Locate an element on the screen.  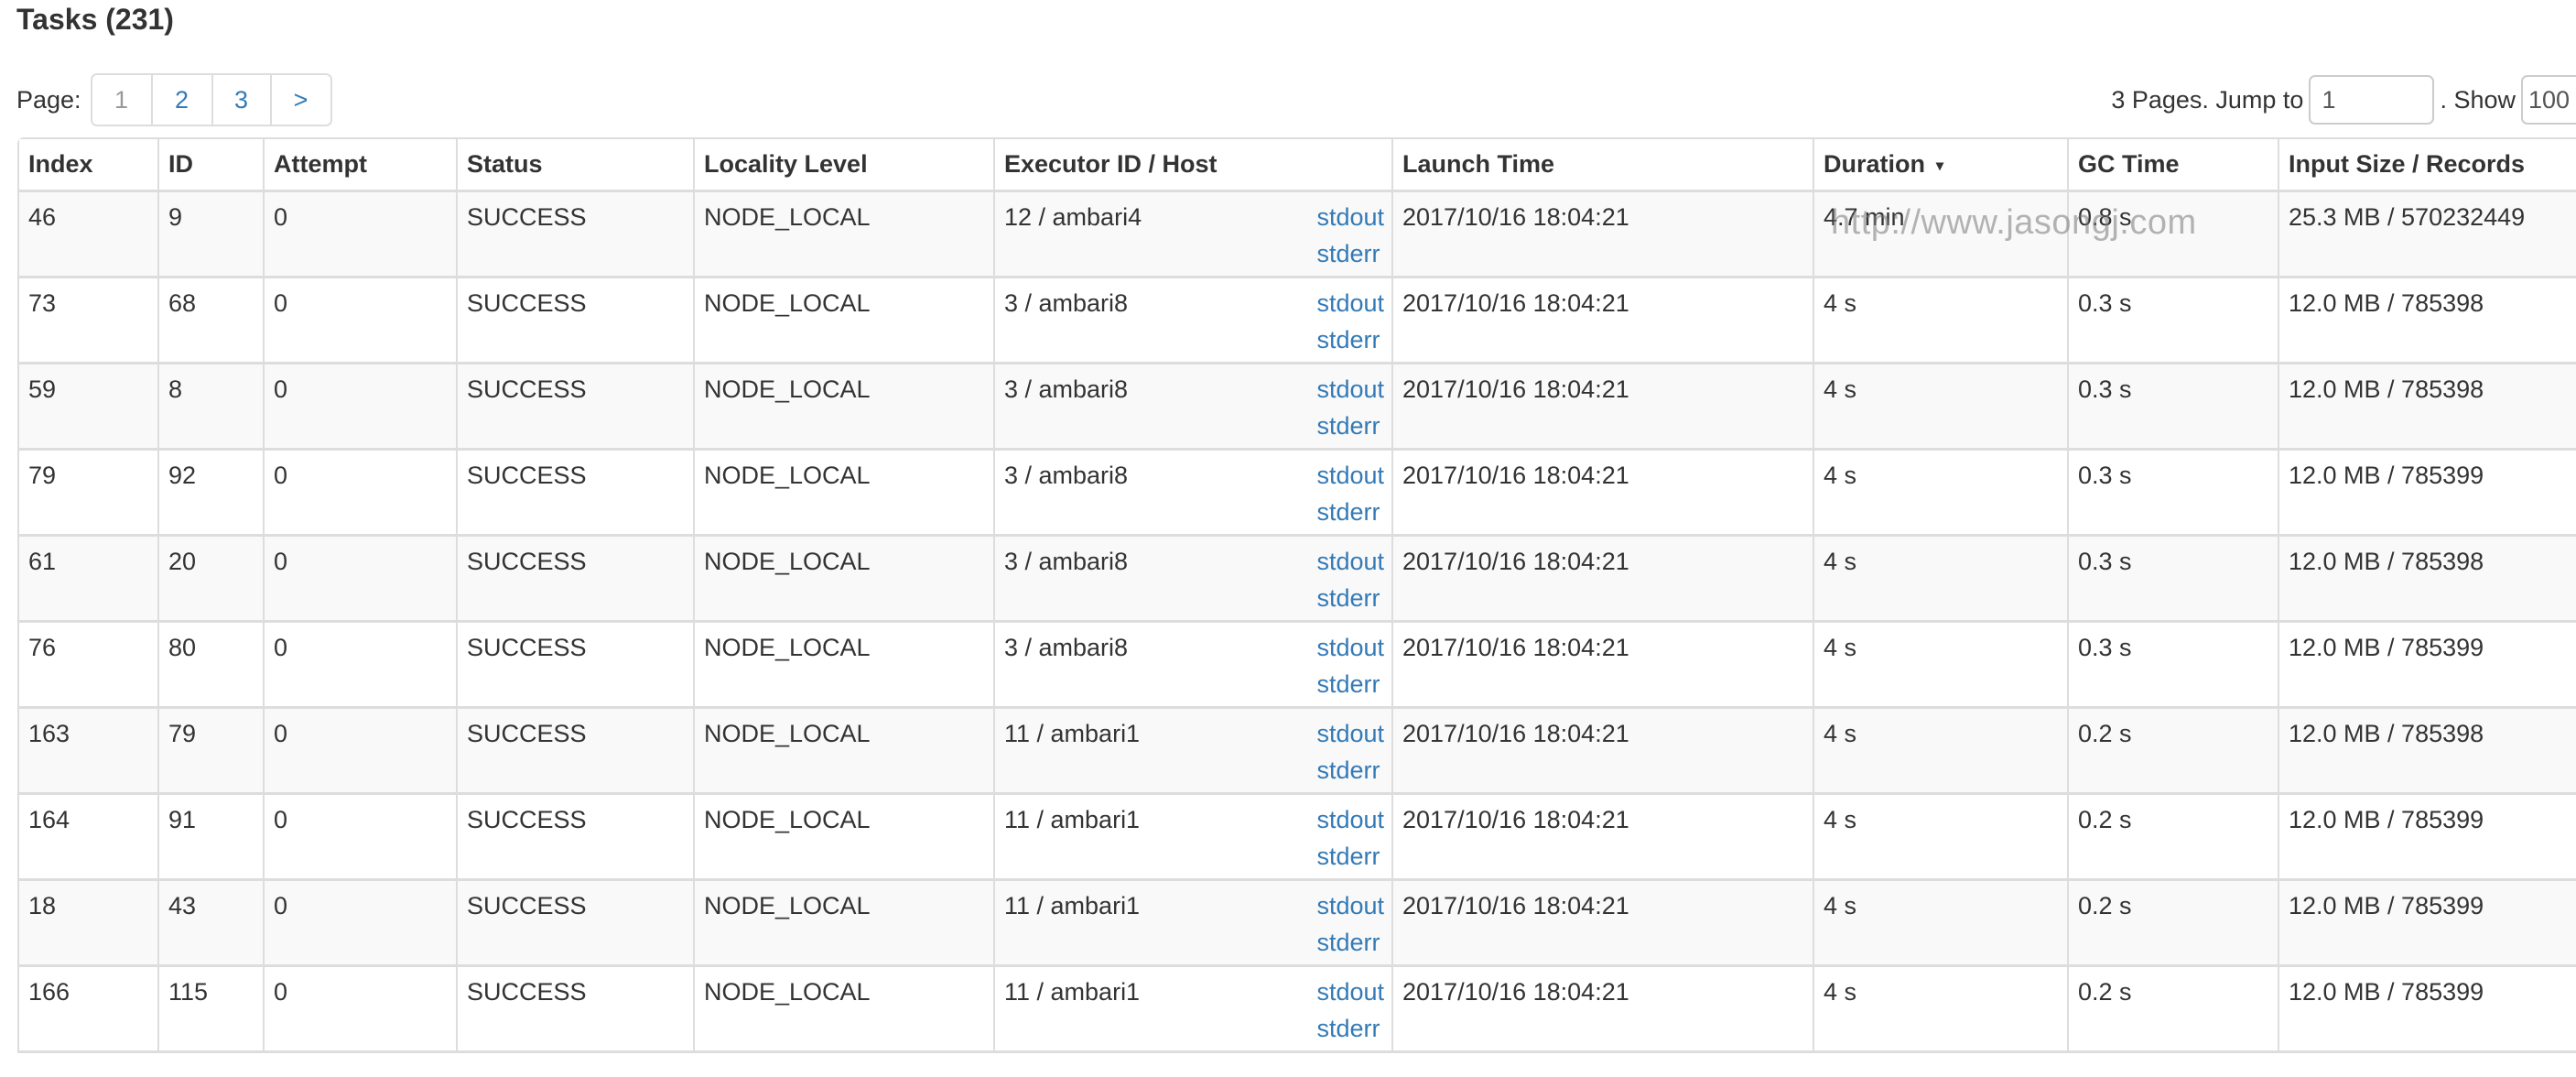
pagination-left: Page: 1 2 3 > is located at coordinates (174, 99).